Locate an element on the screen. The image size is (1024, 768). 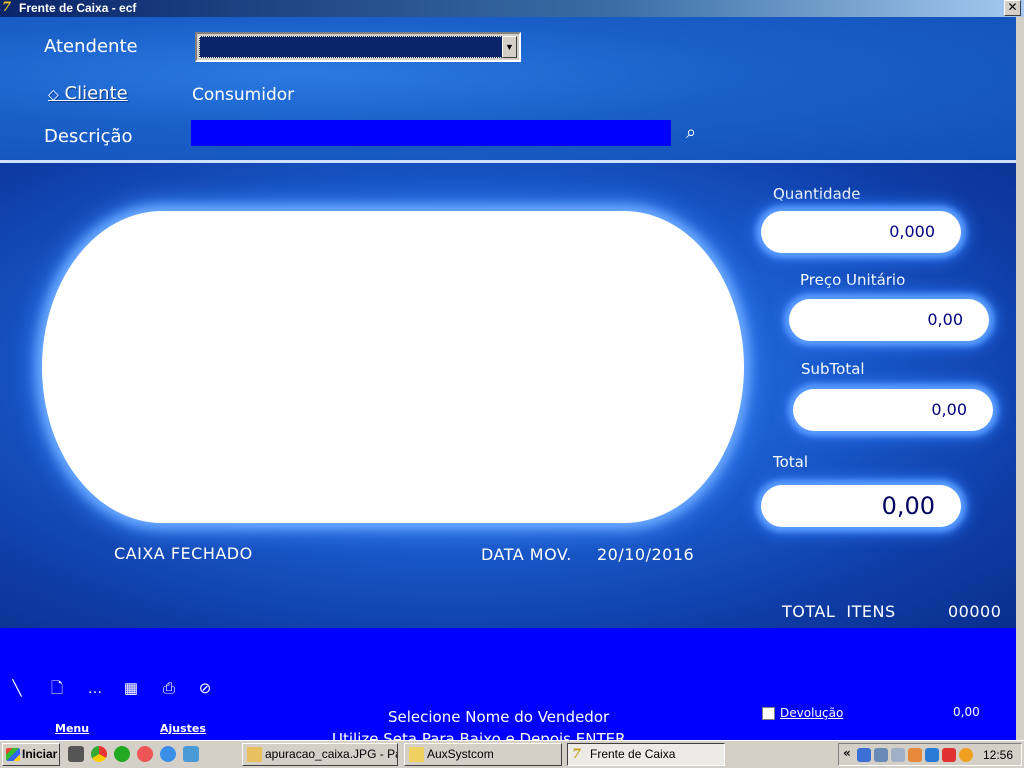
descricao-input is located at coordinates (431, 133).